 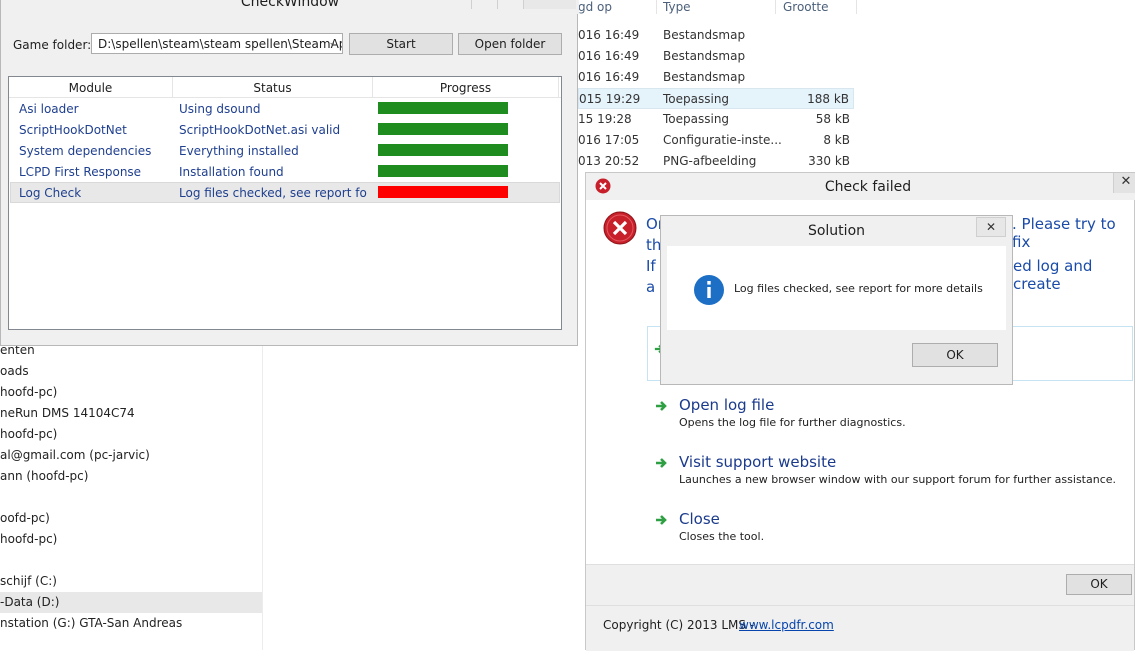 I want to click on lcpdfr-link: www.lcpdfr.com, so click(x=786, y=625).